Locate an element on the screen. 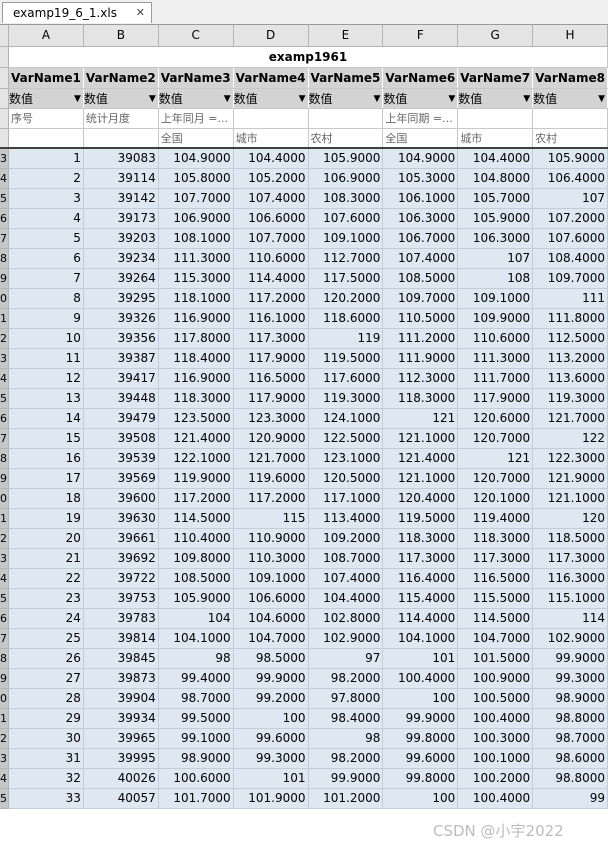 The image size is (608, 848). data-cell: 11 is located at coordinates (46, 358).